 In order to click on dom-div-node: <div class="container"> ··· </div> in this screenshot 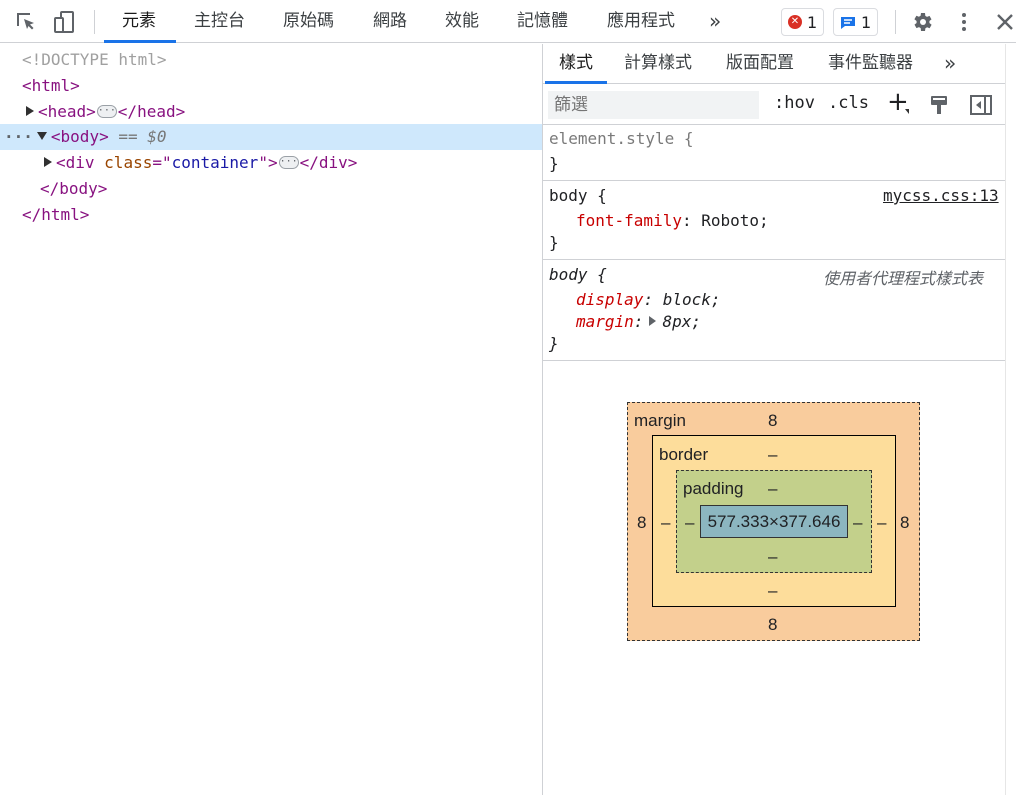, I will do `click(200, 163)`.